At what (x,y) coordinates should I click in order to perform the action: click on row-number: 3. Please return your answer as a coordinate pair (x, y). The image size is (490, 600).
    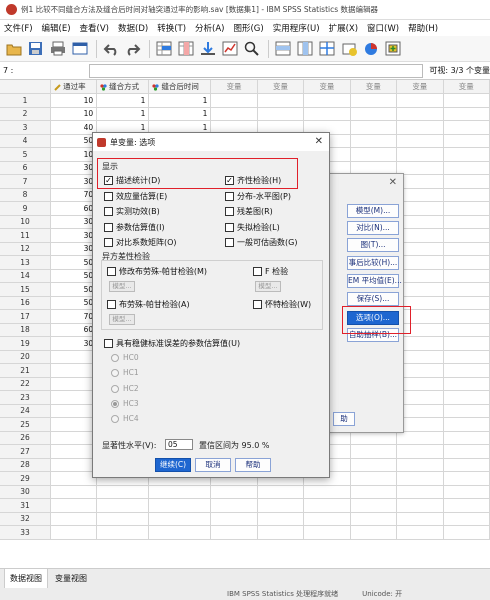
    Looking at the image, I should click on (26, 127).